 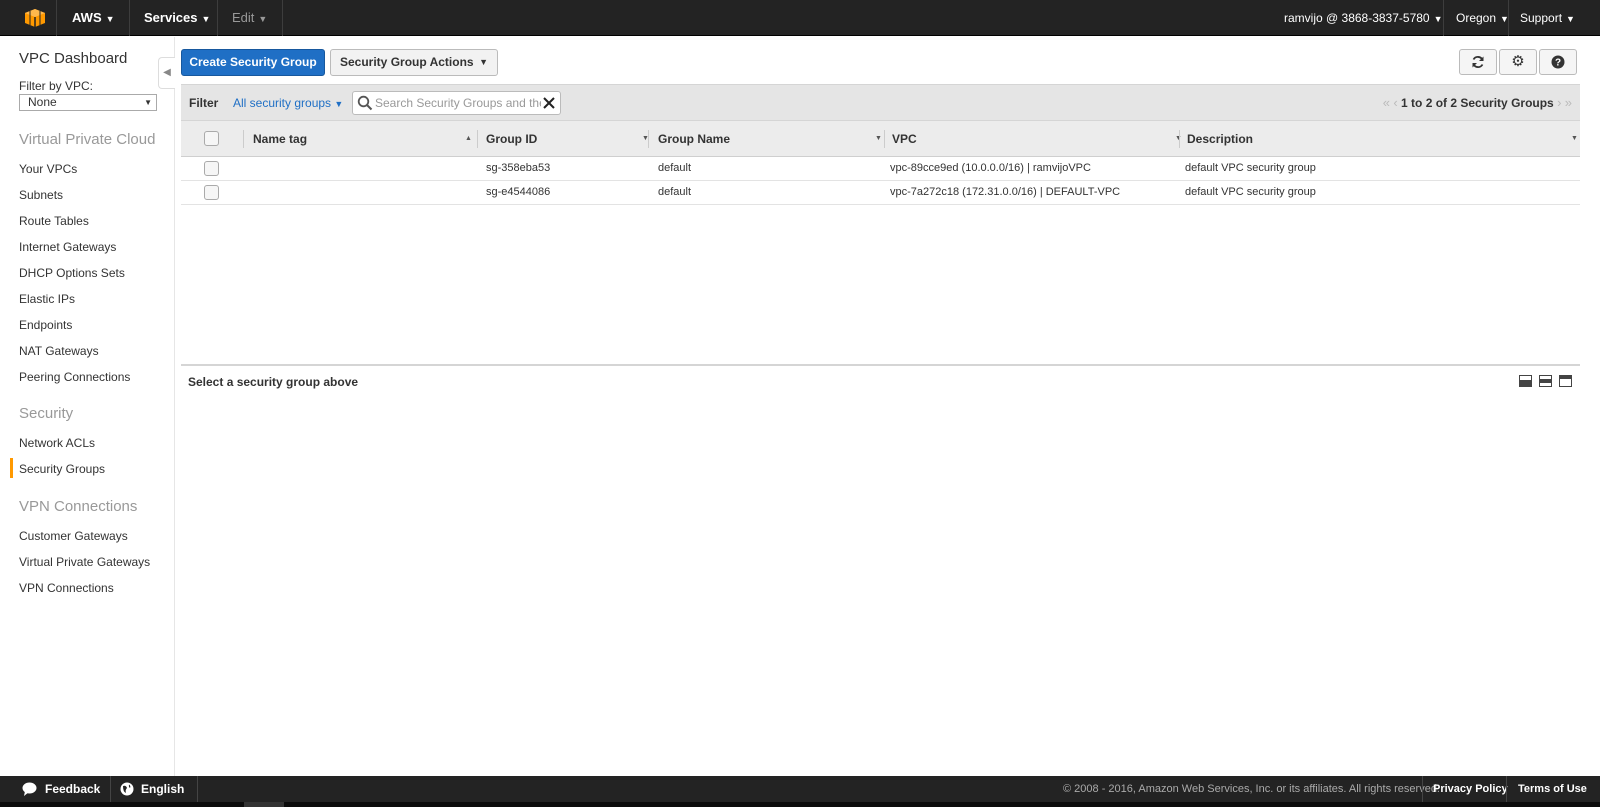 I want to click on collapse-sidebar-button: ◀, so click(x=166, y=73).